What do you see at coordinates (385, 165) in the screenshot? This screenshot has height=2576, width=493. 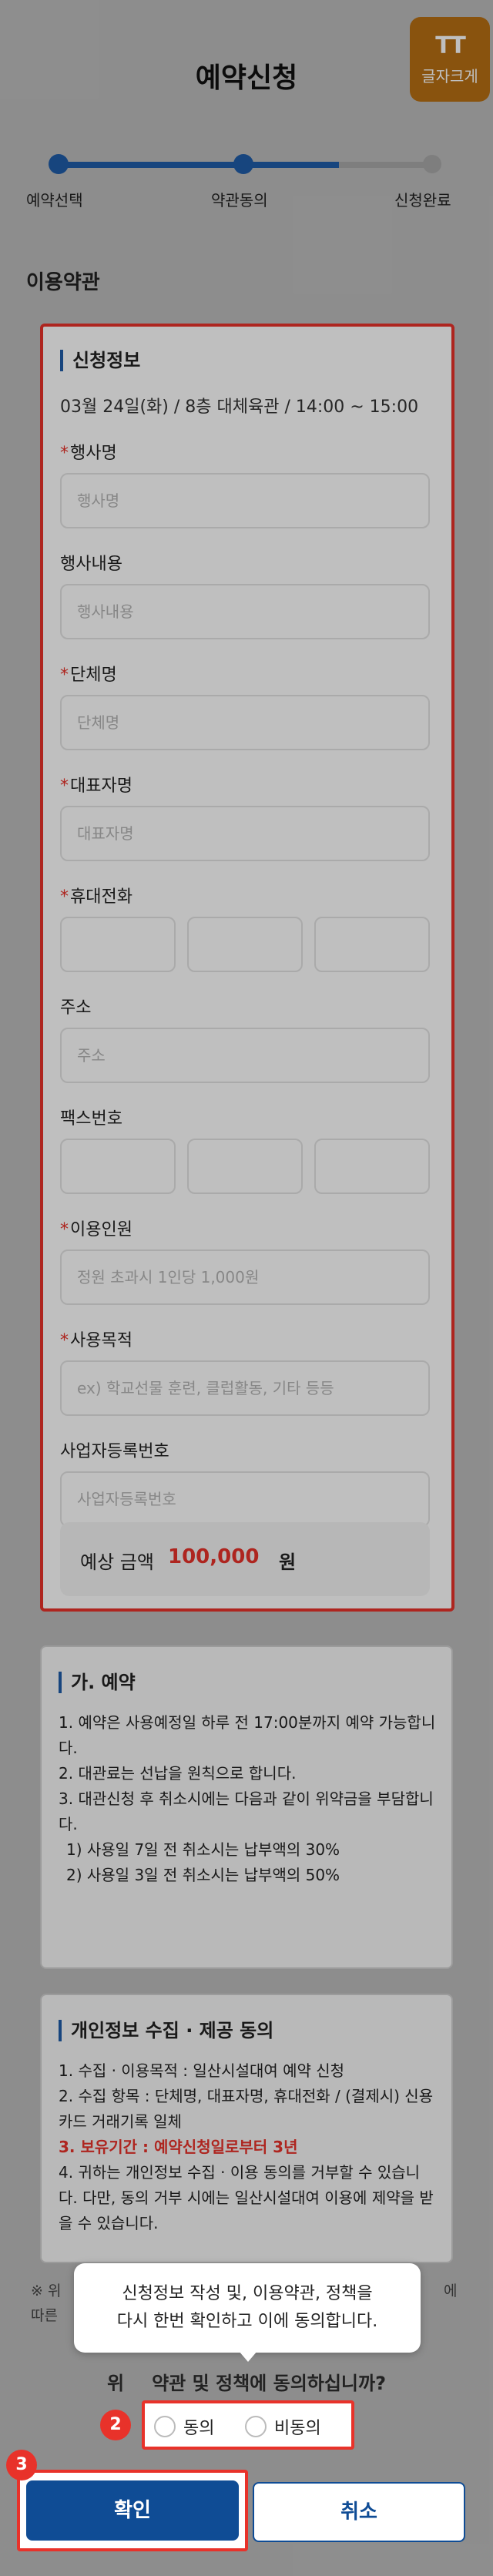 I see `step-line-pending` at bounding box center [385, 165].